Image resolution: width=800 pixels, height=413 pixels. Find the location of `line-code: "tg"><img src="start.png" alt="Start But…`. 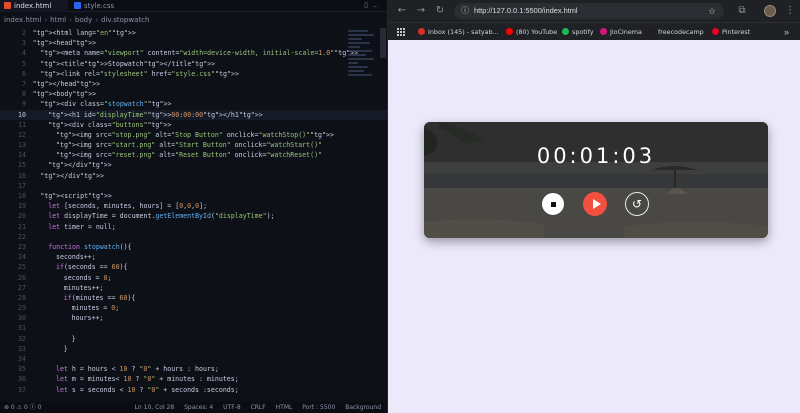

line-code: "tg"><img src="start.png" alt="Start But… is located at coordinates (189, 145).